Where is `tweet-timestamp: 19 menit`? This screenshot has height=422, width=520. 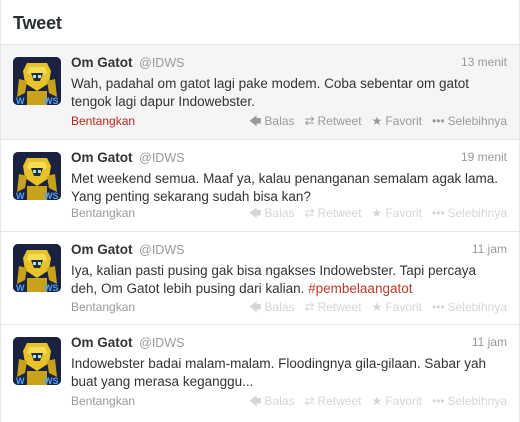
tweet-timestamp: 19 menit is located at coordinates (484, 157).